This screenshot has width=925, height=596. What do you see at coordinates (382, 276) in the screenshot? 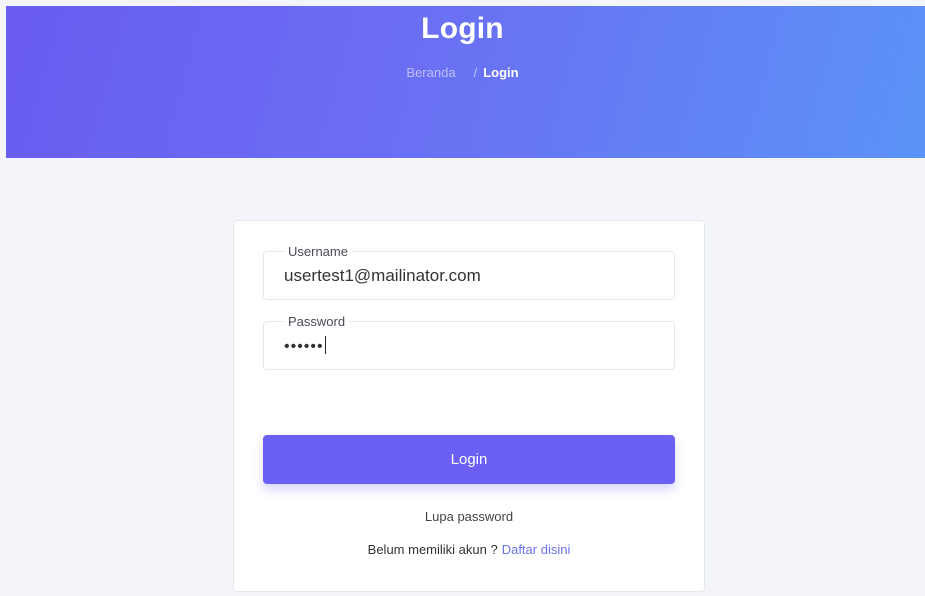
I see `username-value: usertest1@mailinator.com` at bounding box center [382, 276].